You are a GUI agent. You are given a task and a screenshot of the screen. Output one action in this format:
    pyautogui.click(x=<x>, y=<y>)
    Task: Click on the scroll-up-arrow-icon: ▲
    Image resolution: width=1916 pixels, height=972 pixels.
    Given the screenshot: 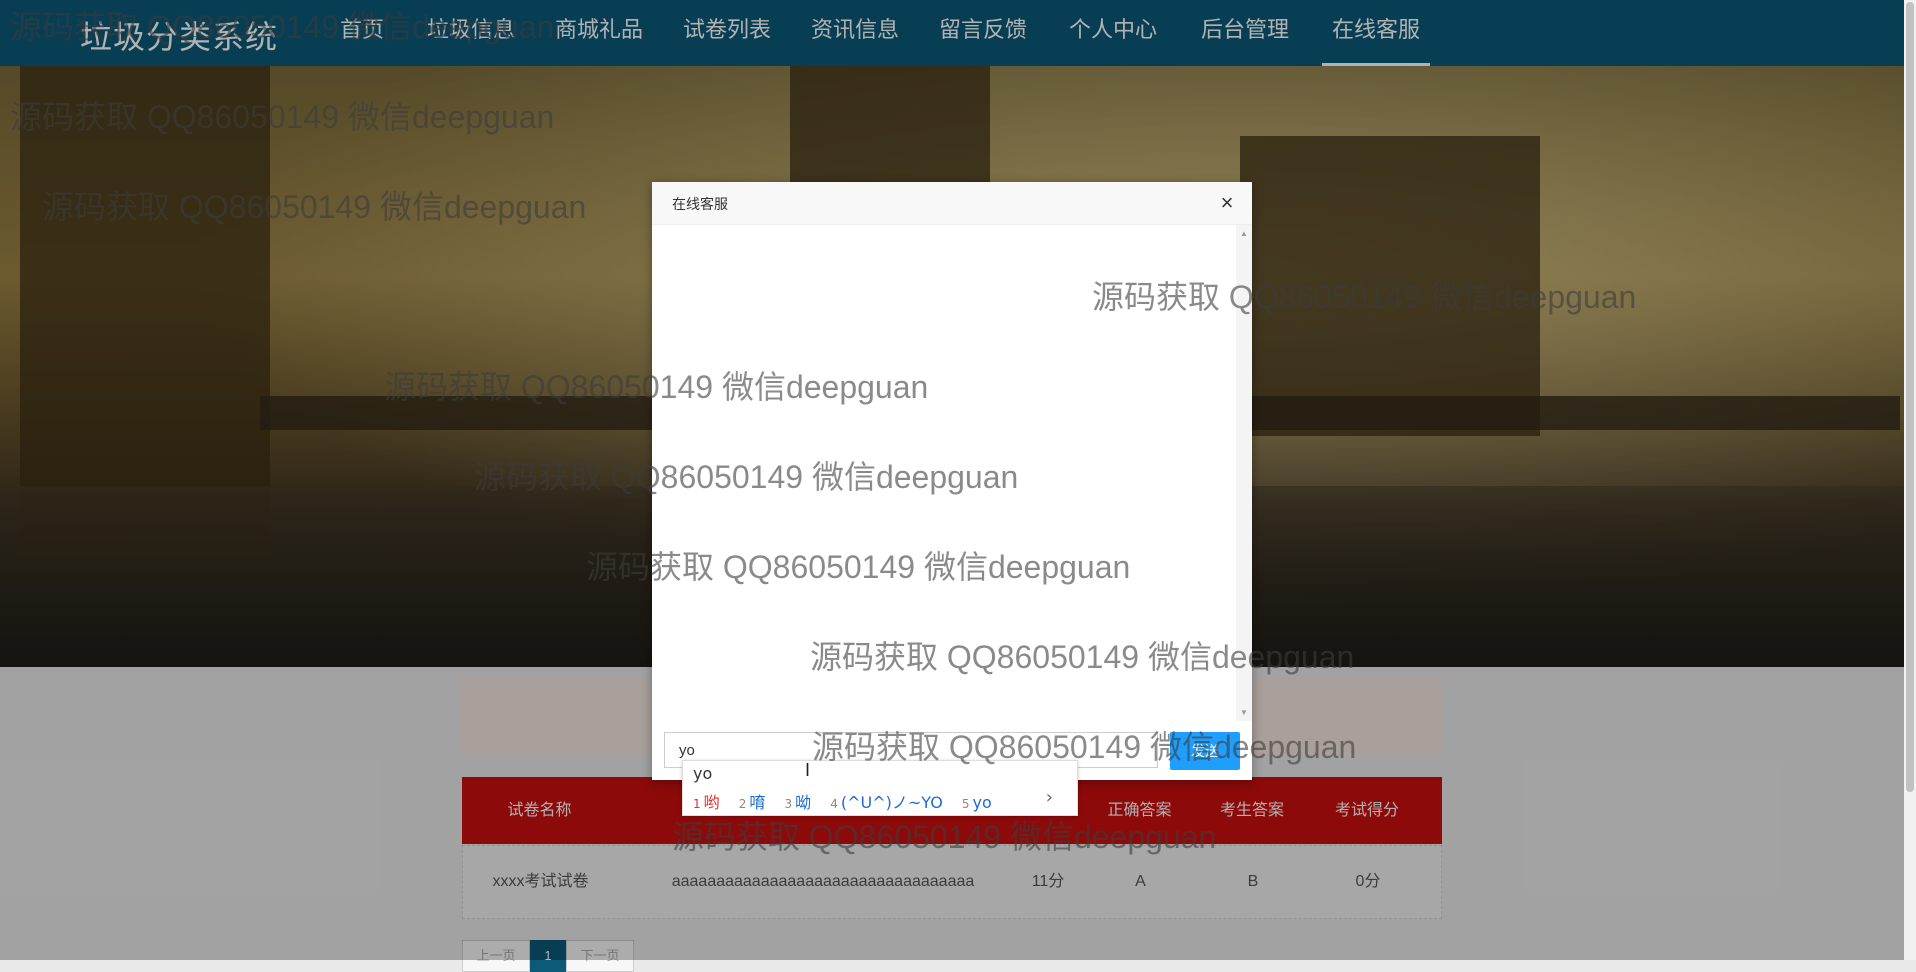 What is the action you would take?
    pyautogui.click(x=1244, y=233)
    